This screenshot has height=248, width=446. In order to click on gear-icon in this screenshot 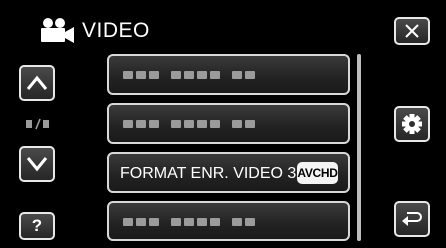, I will do `click(412, 124)`.